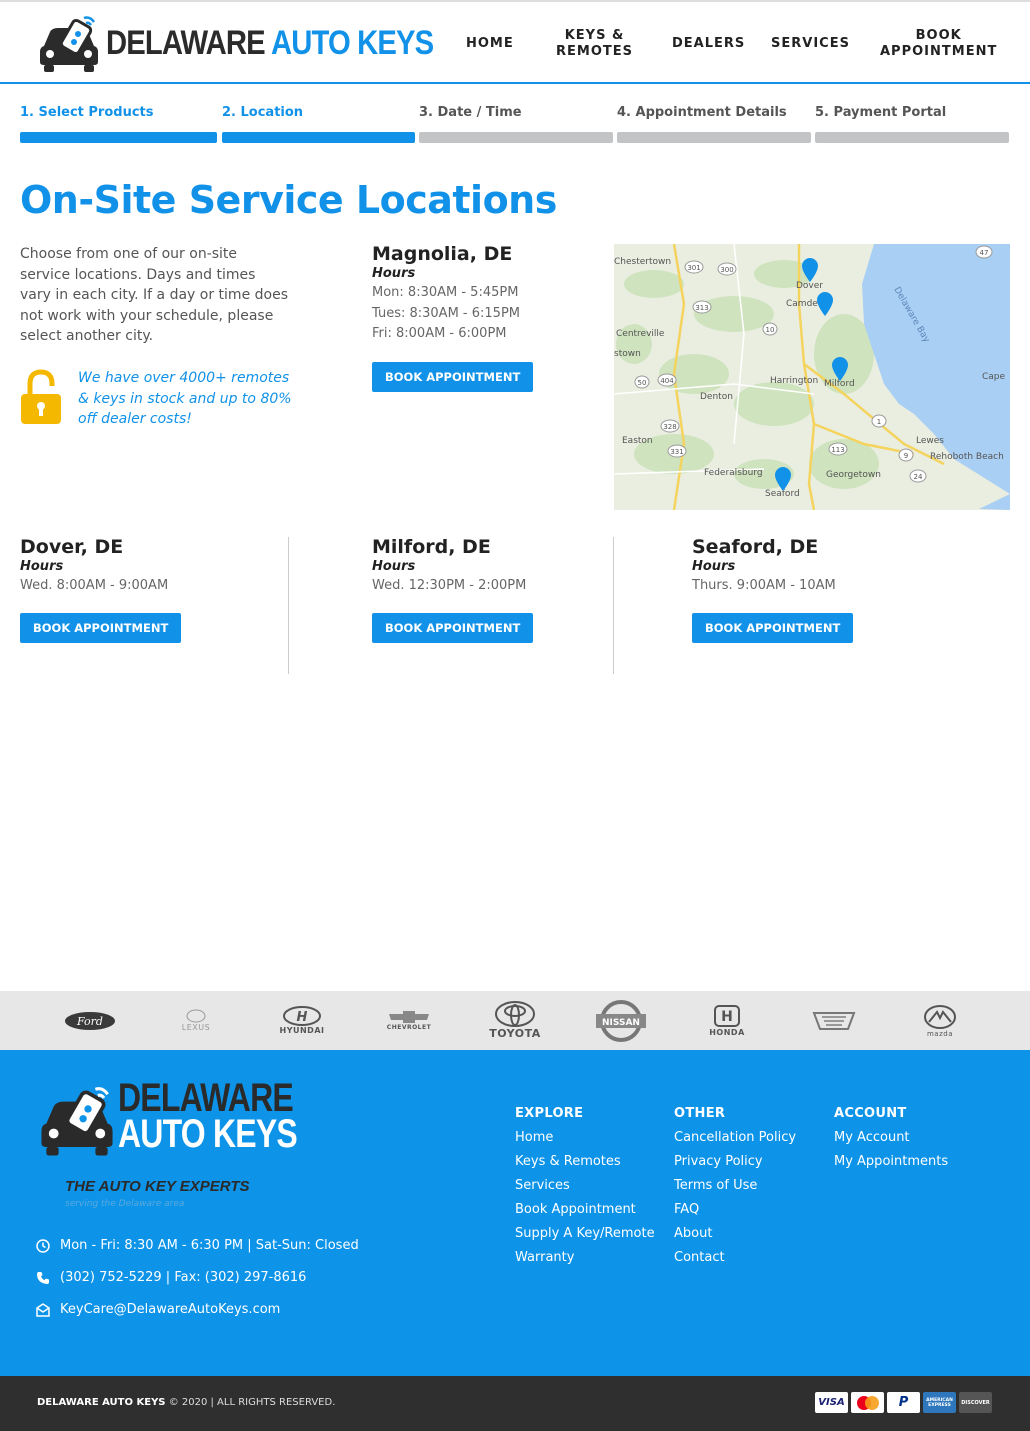 Image resolution: width=1030 pixels, height=1431 pixels. Describe the element at coordinates (594, 44) in the screenshot. I see `nav-keys-remotes: KEYS & REMOTES` at that location.